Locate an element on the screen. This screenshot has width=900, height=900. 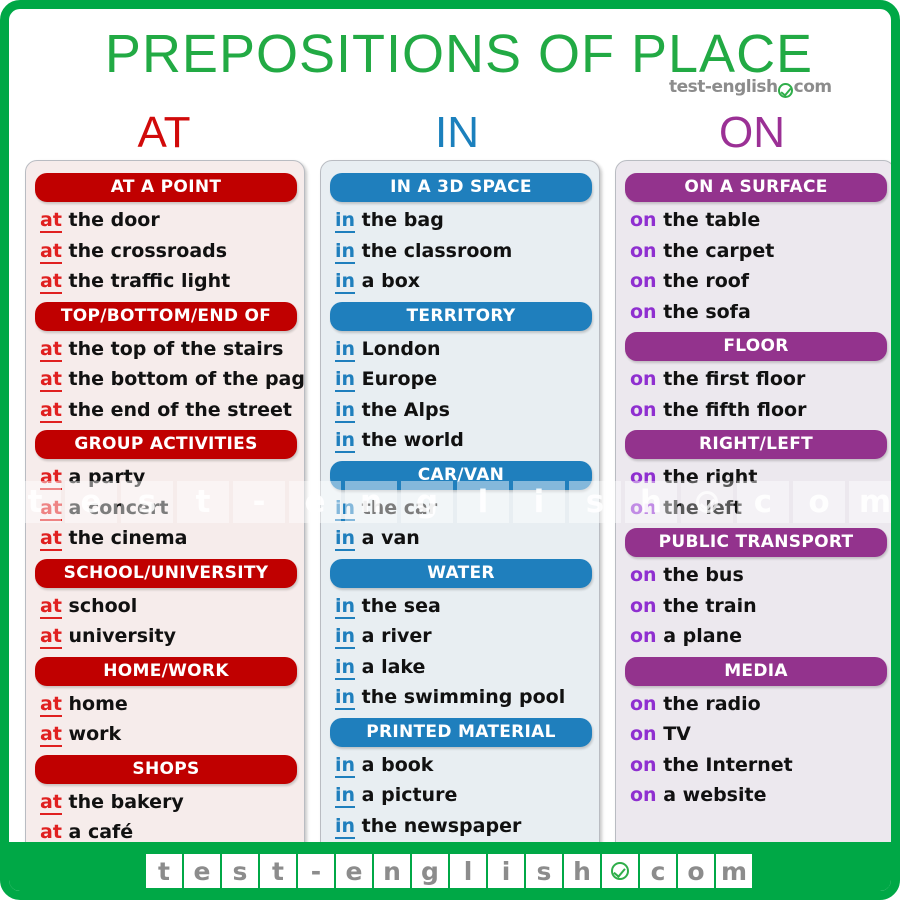
phrase-row: in a river is located at coordinates (467, 636).